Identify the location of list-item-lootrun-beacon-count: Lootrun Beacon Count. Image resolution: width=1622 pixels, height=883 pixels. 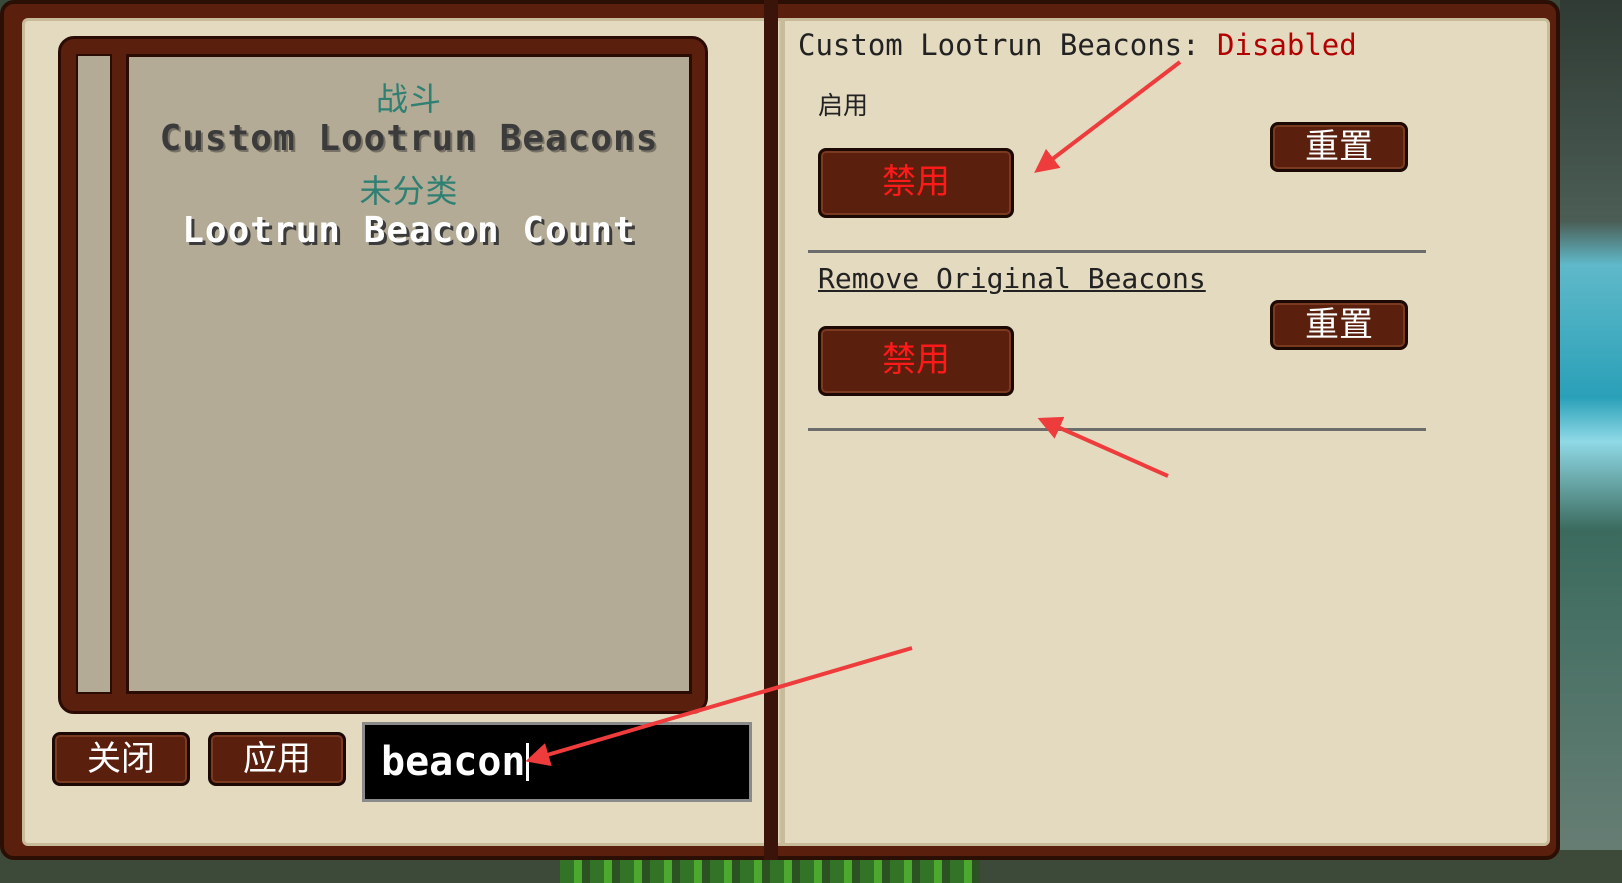
(409, 230).